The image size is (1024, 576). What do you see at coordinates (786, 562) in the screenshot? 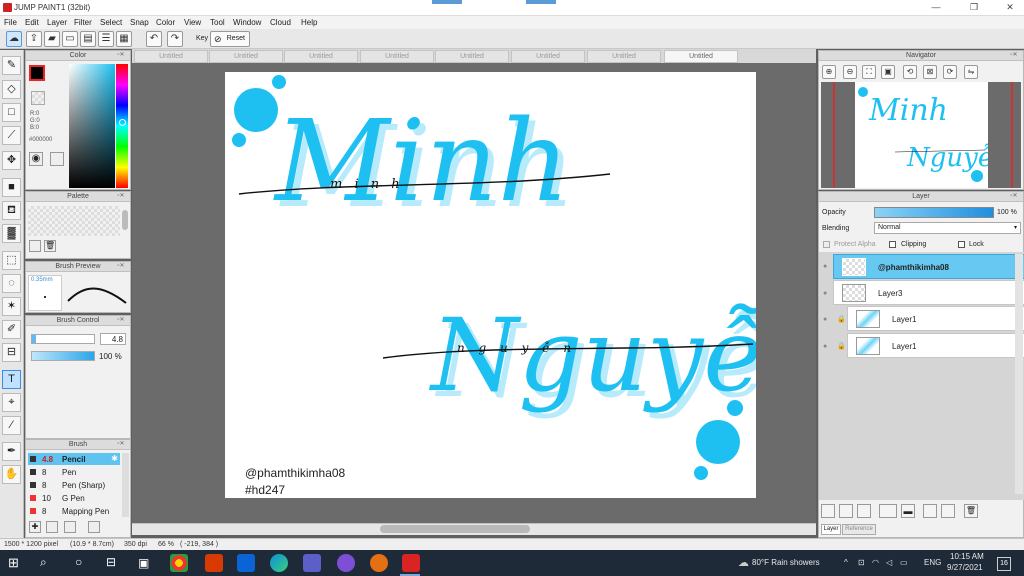
I see `weather-text: 80°F Rain showers` at bounding box center [786, 562].